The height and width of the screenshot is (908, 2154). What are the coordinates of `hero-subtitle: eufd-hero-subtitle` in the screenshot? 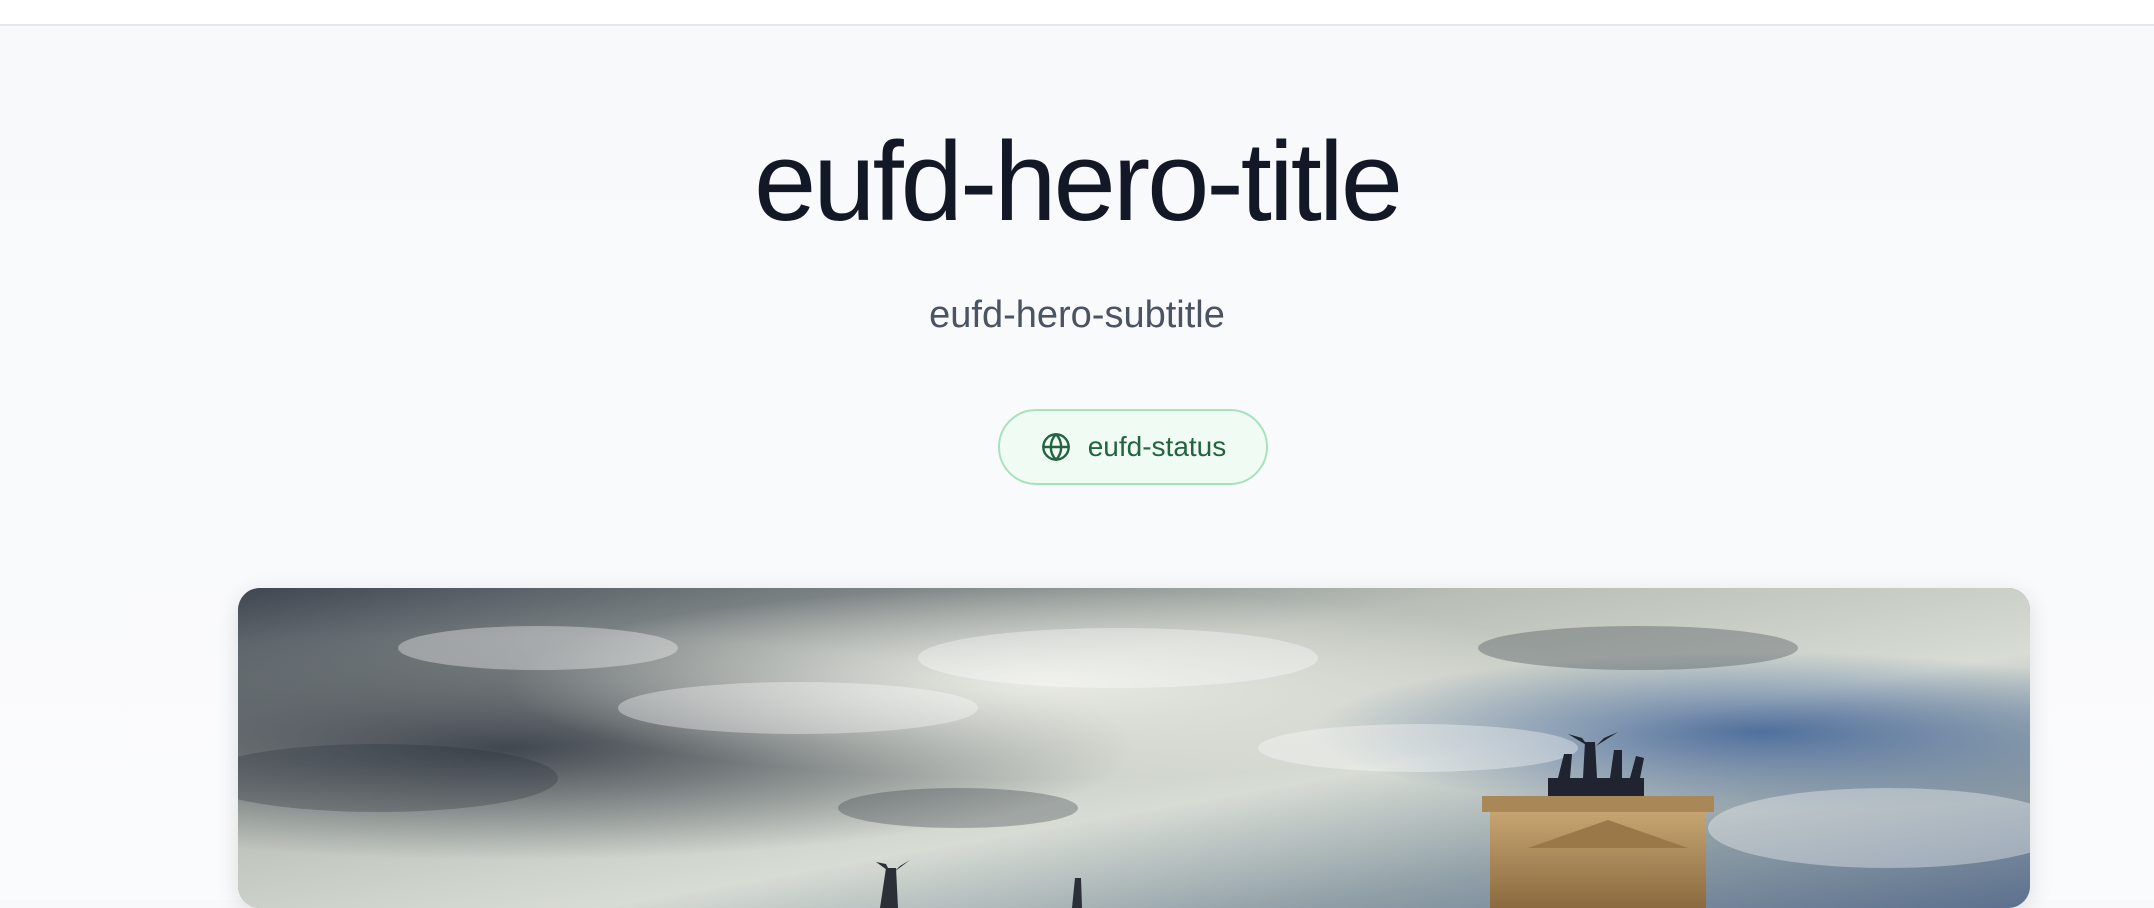 It's located at (1077, 315).